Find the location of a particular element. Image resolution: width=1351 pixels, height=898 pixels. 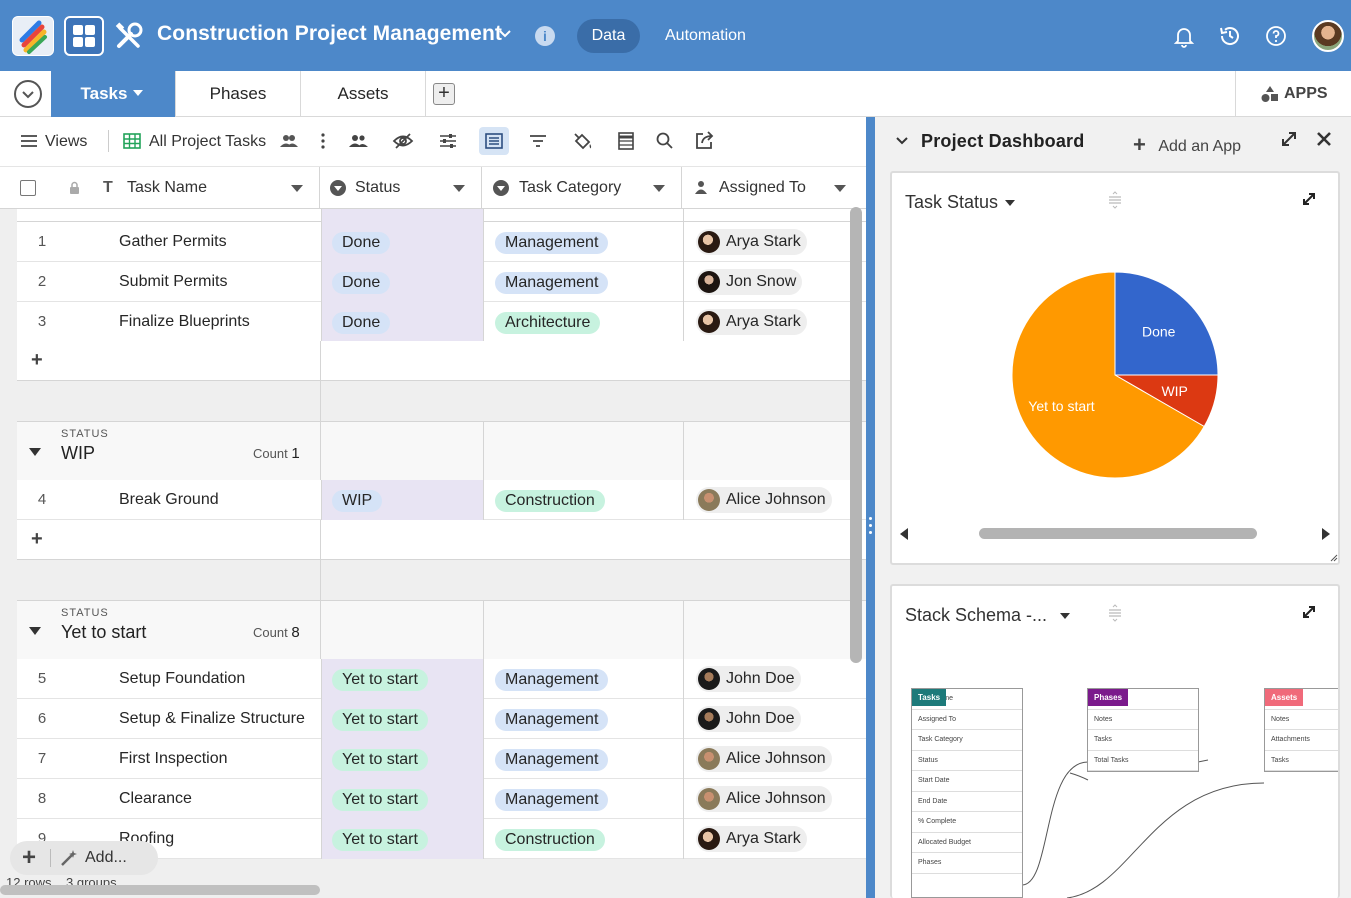

task-name-cell: Submit Permits is located at coordinates (173, 282).